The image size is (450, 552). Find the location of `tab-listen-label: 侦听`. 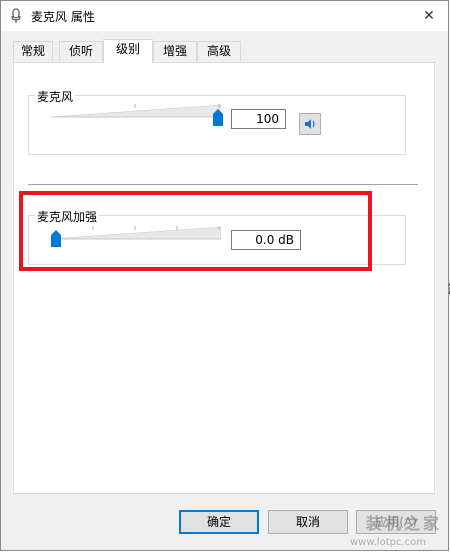

tab-listen-label: 侦听 is located at coordinates (80, 51).